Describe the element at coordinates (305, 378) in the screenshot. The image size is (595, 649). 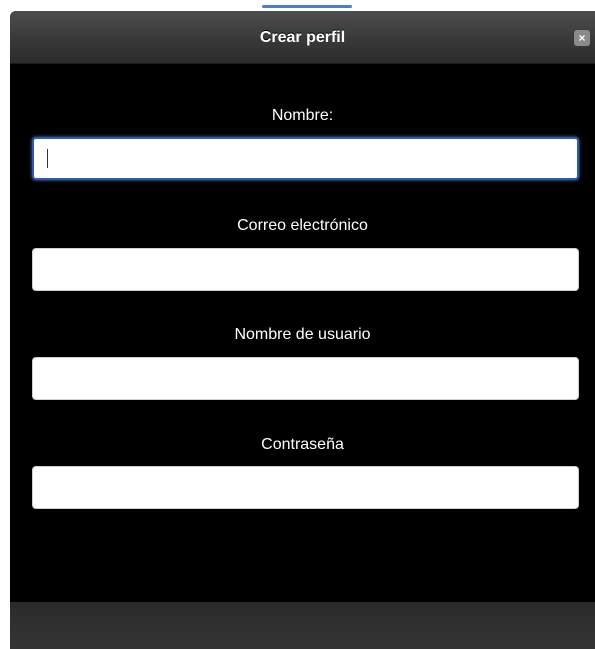
I see `username-input` at that location.